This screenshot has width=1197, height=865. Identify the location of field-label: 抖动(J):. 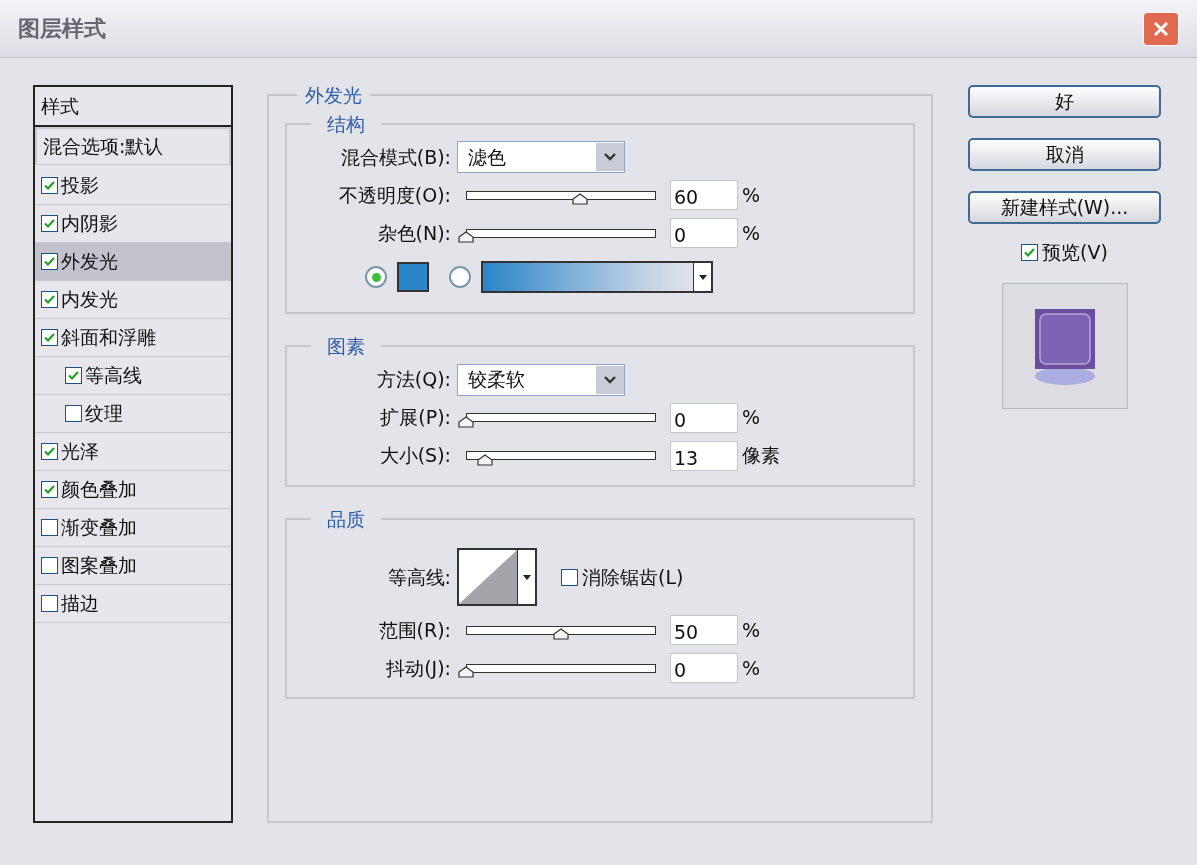
(418, 668).